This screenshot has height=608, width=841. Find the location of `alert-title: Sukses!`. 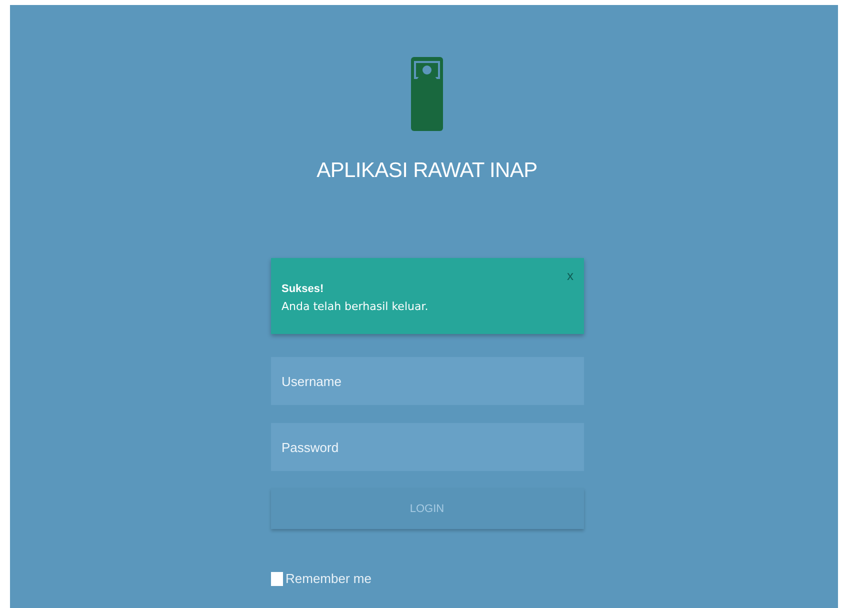

alert-title: Sukses! is located at coordinates (303, 289).